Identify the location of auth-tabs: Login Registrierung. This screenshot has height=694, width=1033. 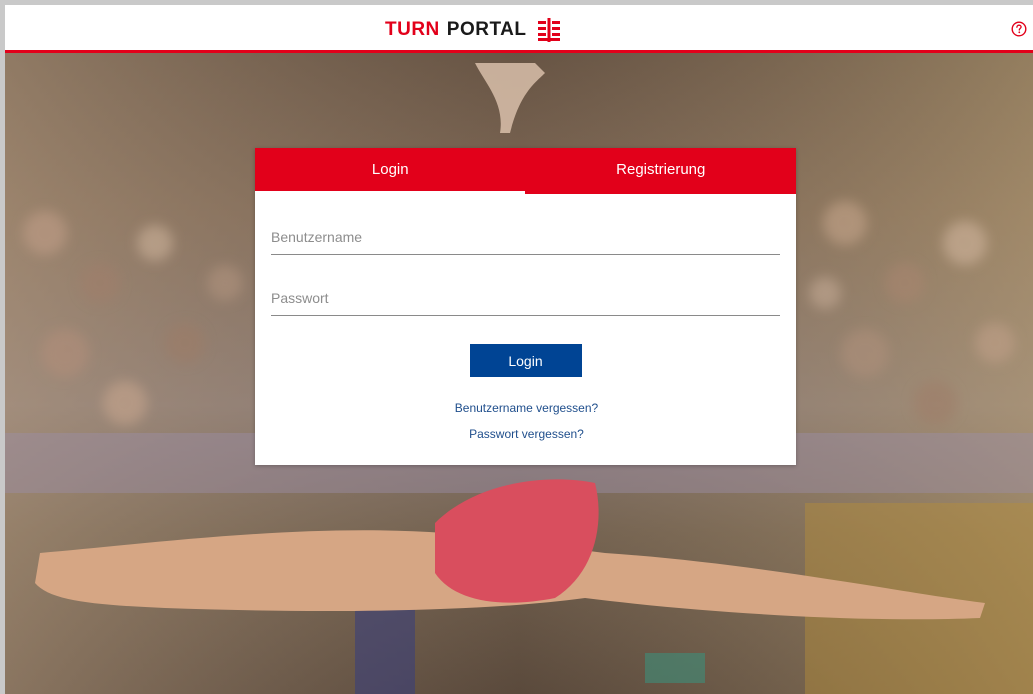
(525, 171).